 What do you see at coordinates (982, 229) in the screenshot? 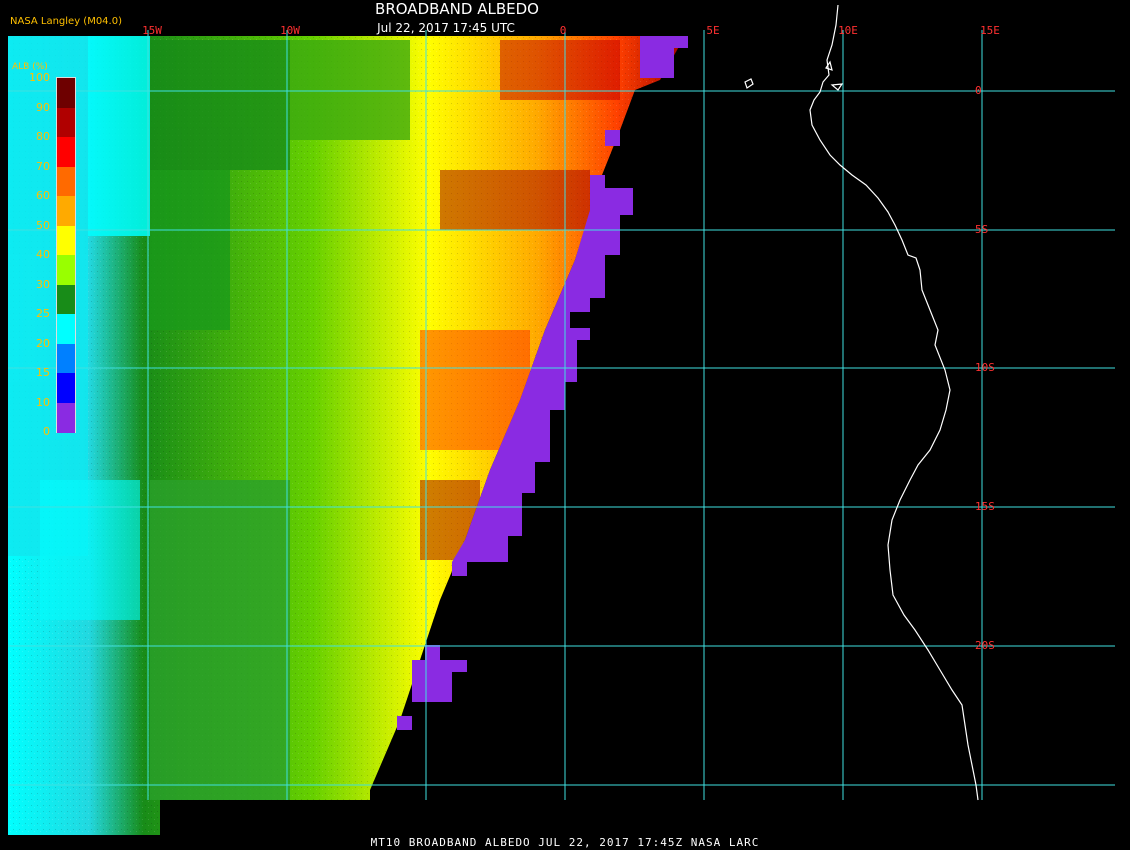
I see `lat-label-5s: 5S` at bounding box center [982, 229].